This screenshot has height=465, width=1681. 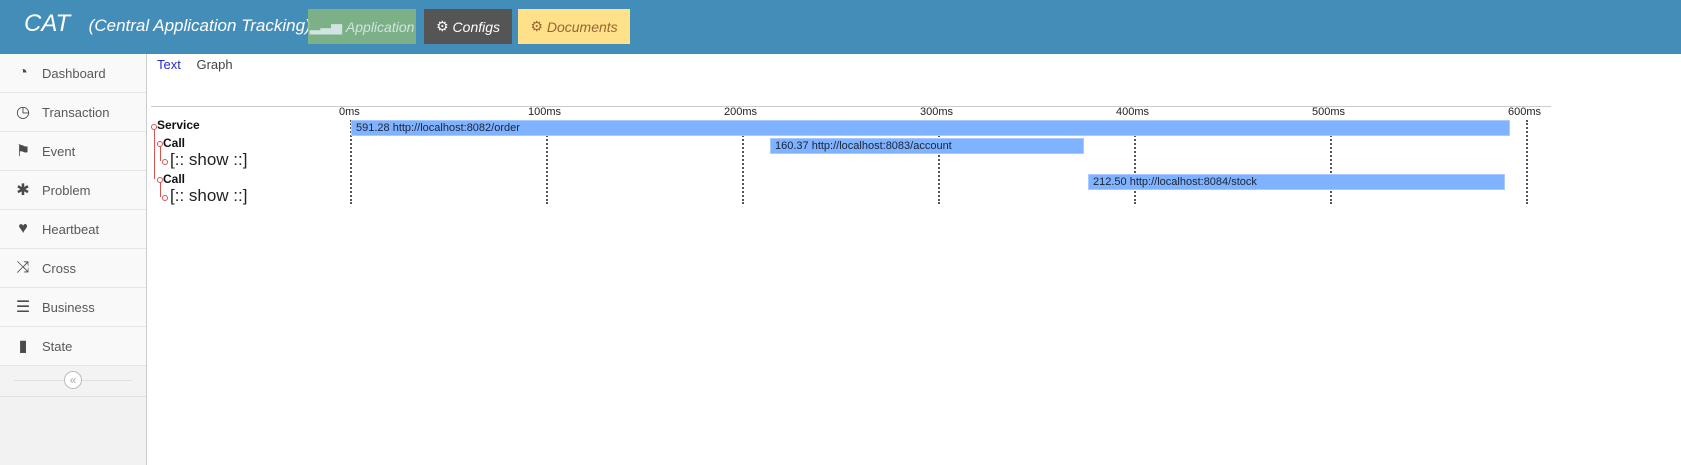 What do you see at coordinates (1133, 112) in the screenshot?
I see `tick-label: 400ms` at bounding box center [1133, 112].